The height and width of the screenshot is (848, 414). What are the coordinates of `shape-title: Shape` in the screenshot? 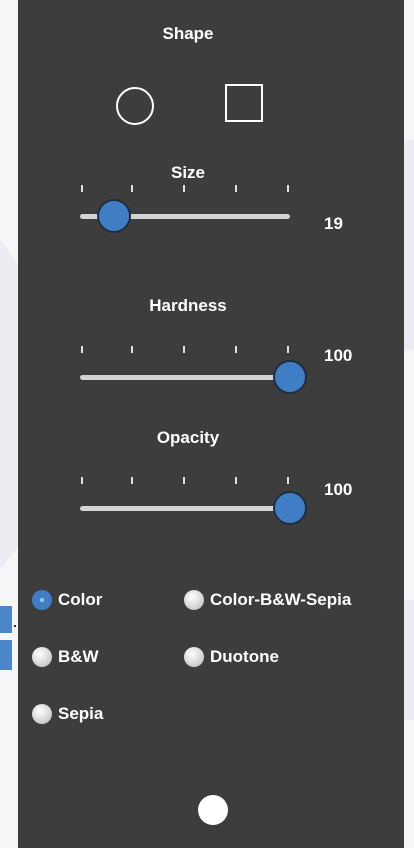 It's located at (188, 33).